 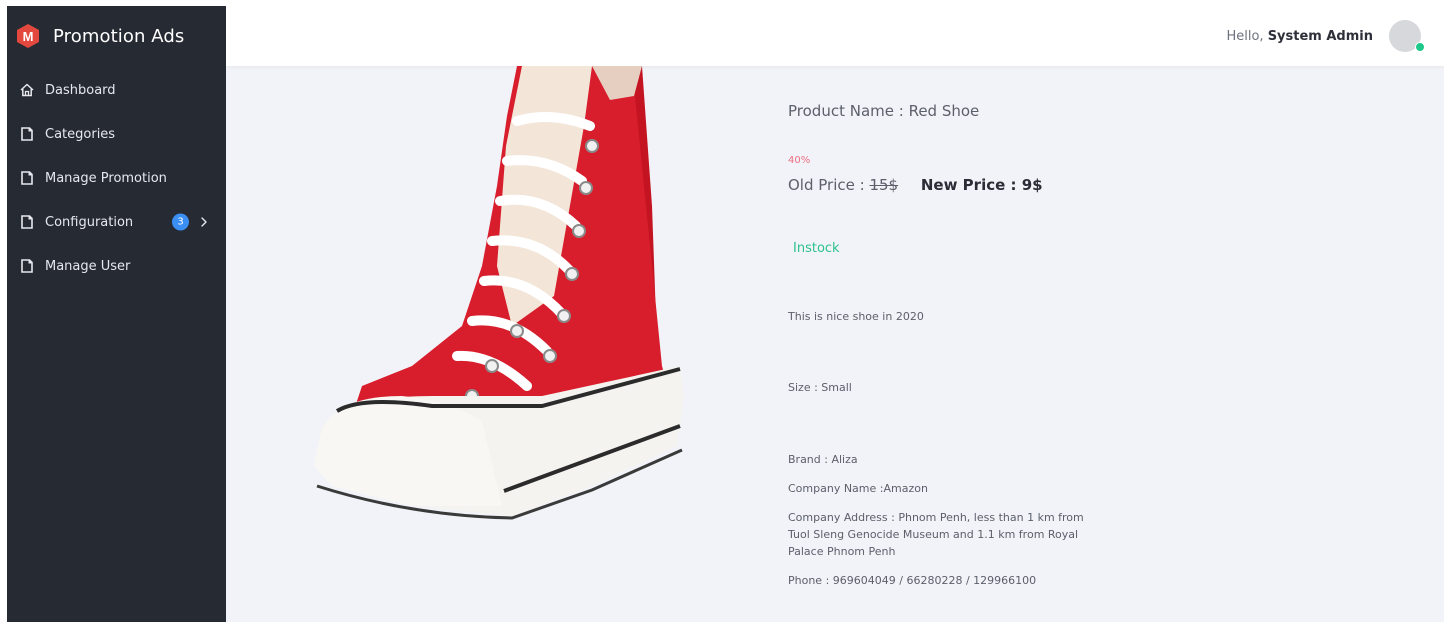 I want to click on company-name: Company Name :Amazon, so click(x=858, y=488).